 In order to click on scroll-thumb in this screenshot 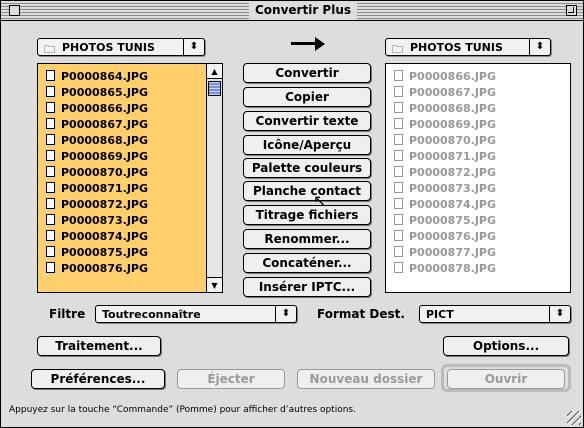, I will do `click(214, 88)`.